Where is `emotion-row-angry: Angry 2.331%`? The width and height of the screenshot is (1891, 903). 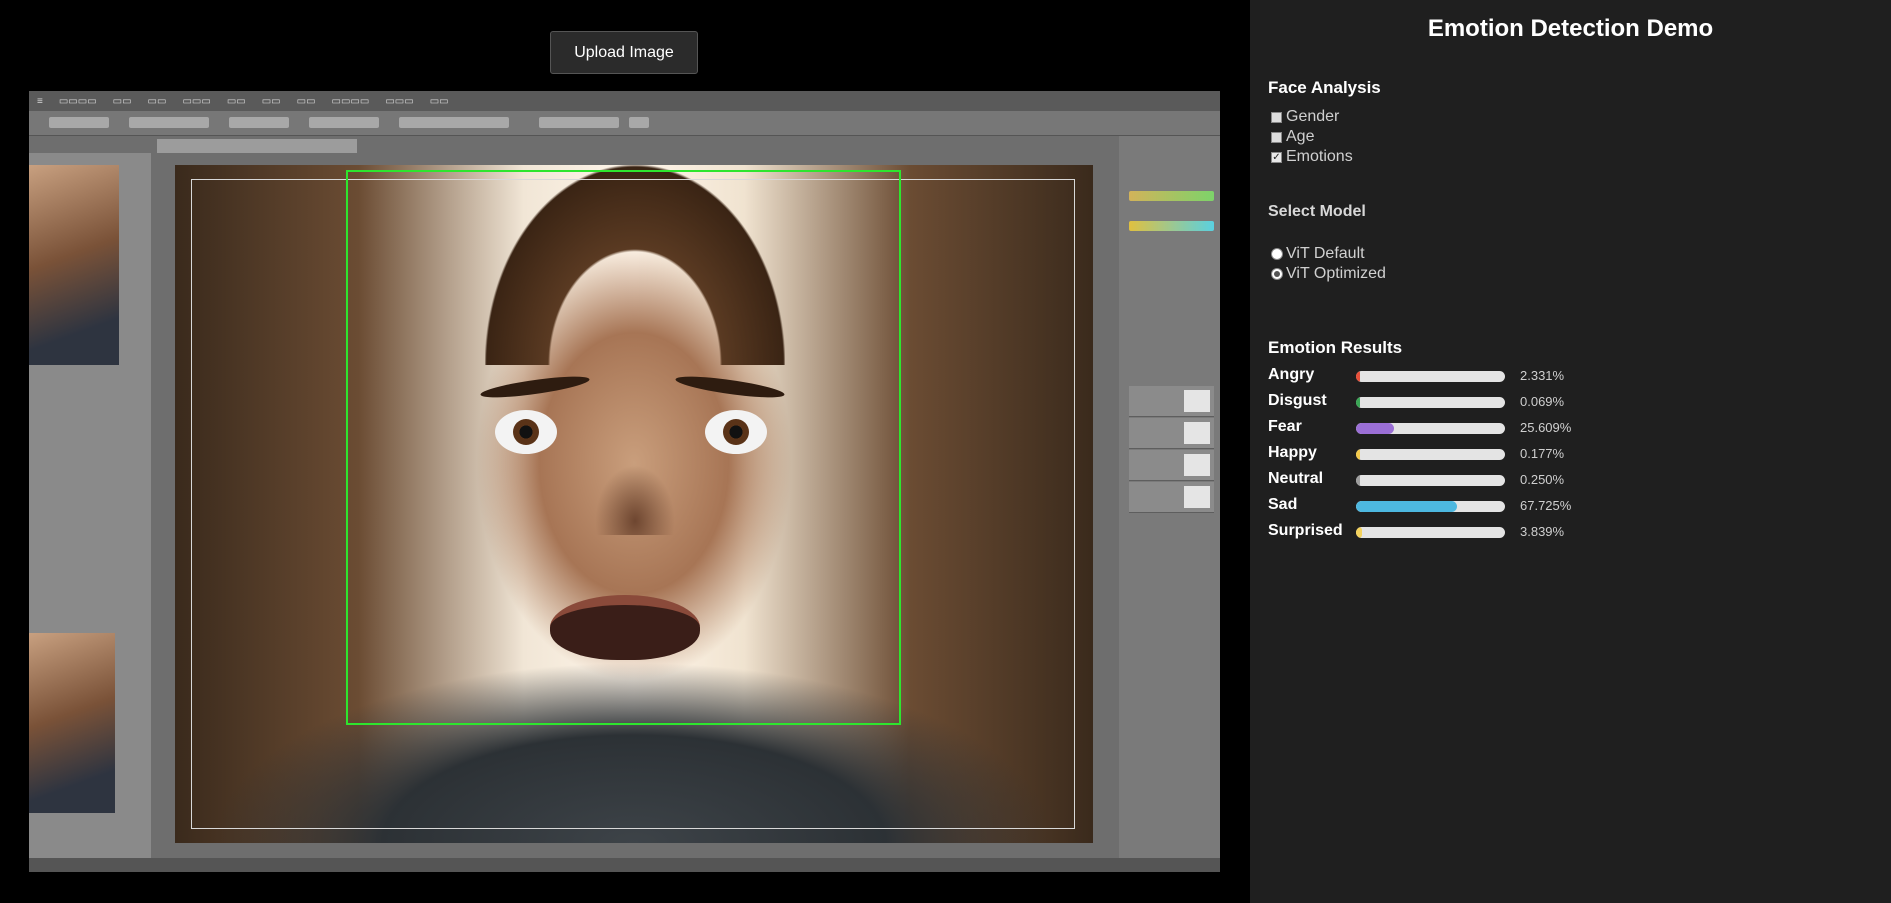 emotion-row-angry: Angry 2.331% is located at coordinates (1468, 376).